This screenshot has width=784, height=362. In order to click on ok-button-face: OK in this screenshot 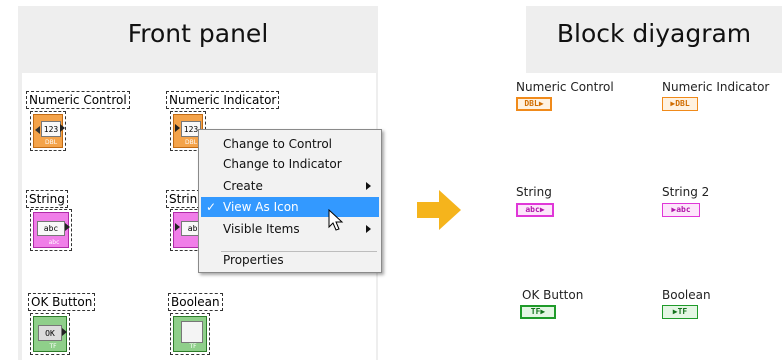, I will do `click(50, 333)`.